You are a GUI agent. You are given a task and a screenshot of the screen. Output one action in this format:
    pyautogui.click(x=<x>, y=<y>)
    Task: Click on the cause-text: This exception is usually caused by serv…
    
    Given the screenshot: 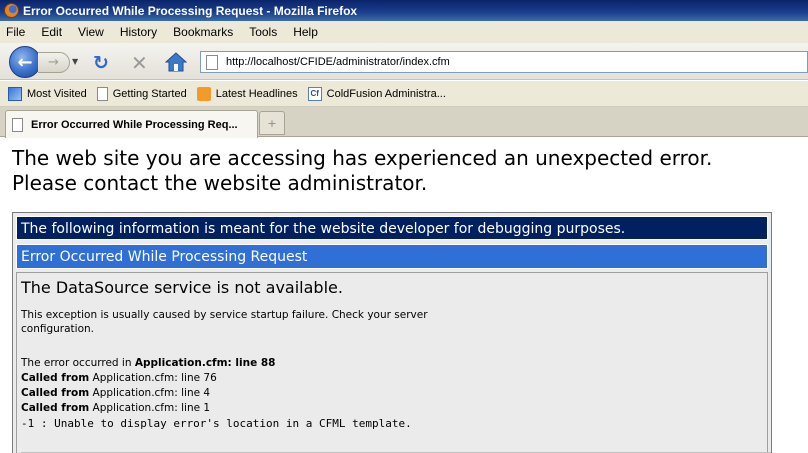 What is the action you would take?
    pyautogui.click(x=224, y=315)
    